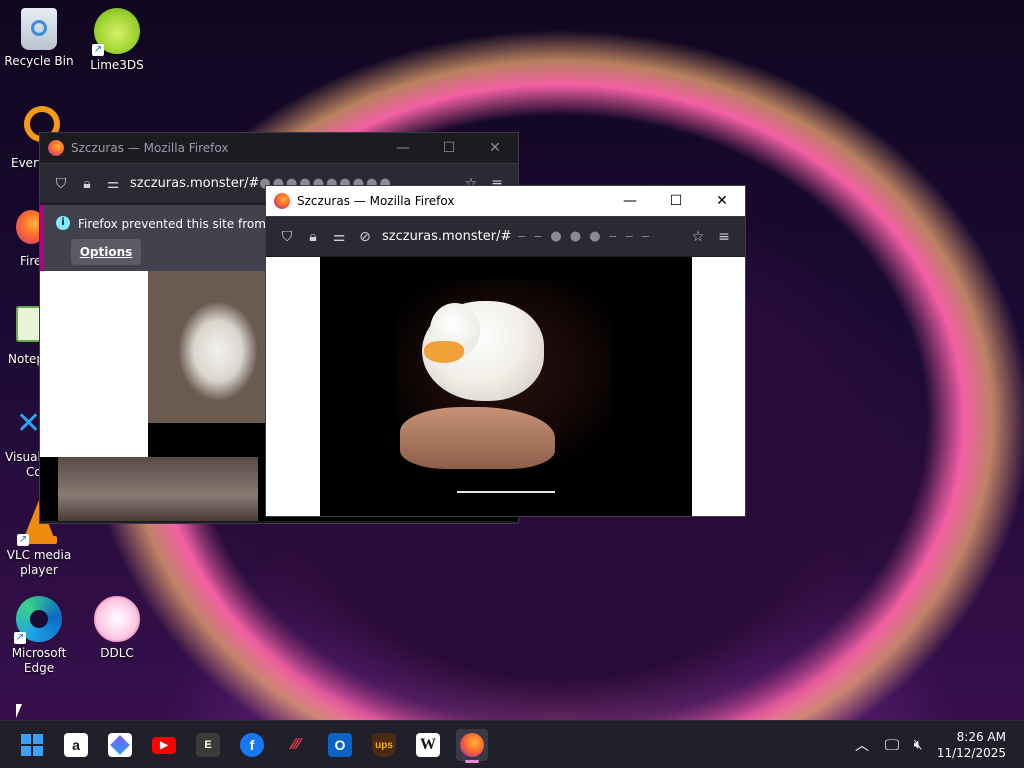 The image size is (1024, 768). I want to click on show-hidden-icons-chevron-icon: ︿, so click(862, 745).